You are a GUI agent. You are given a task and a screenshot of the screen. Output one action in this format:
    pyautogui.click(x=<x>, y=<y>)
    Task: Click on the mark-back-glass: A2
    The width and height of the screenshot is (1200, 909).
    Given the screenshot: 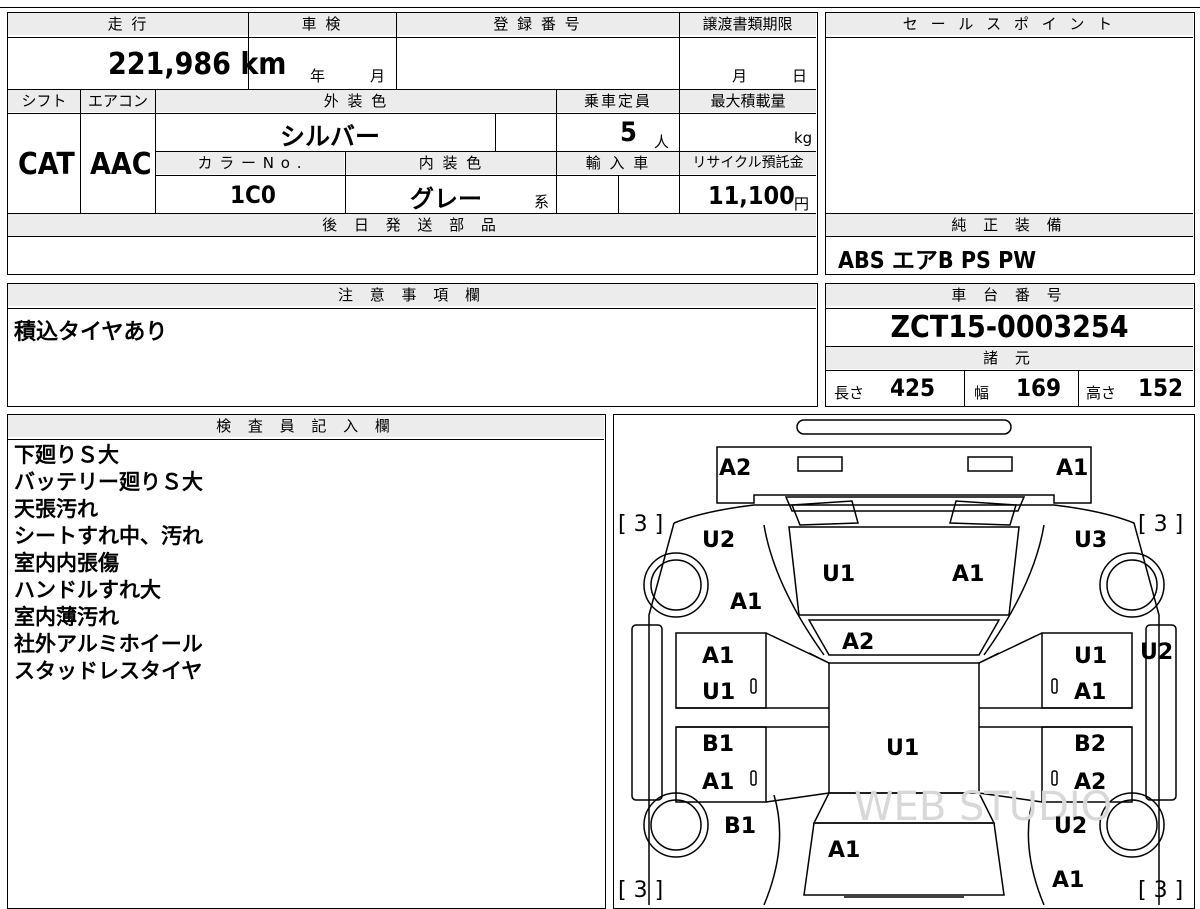 What is the action you would take?
    pyautogui.click(x=858, y=642)
    